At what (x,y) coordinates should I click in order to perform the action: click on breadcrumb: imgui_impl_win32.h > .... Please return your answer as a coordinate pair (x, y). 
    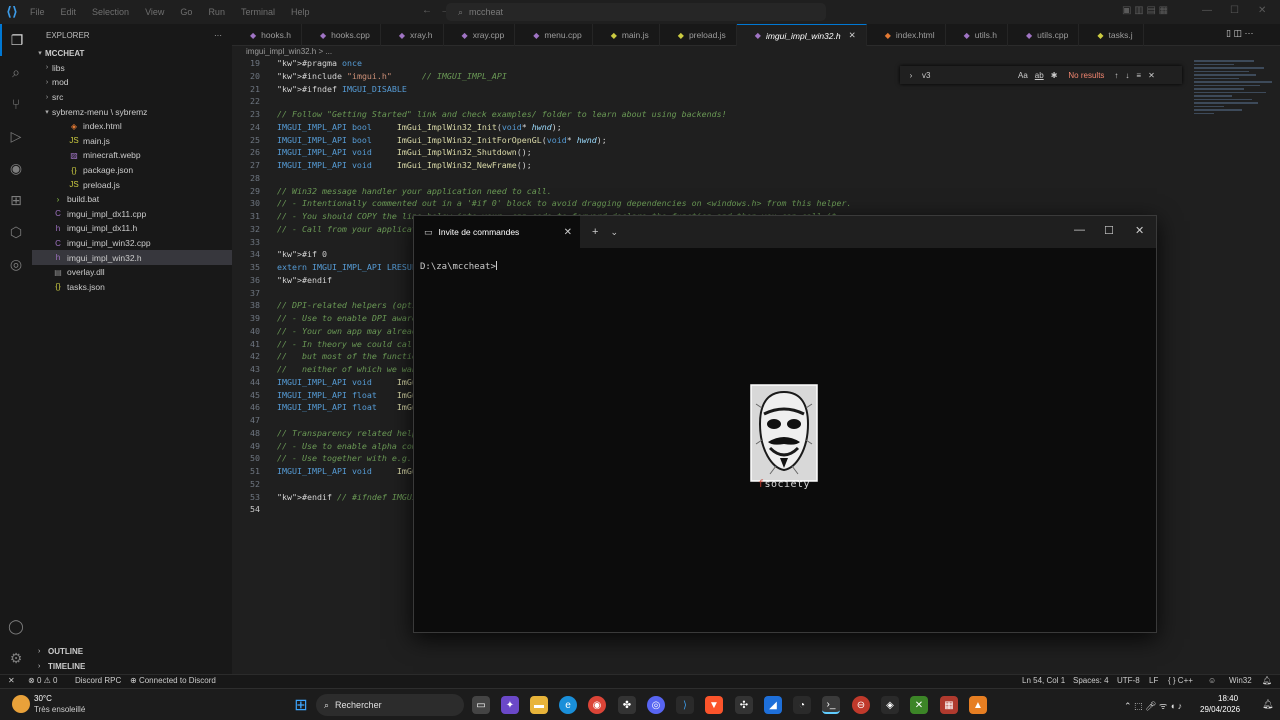
    Looking at the image, I should click on (289, 51).